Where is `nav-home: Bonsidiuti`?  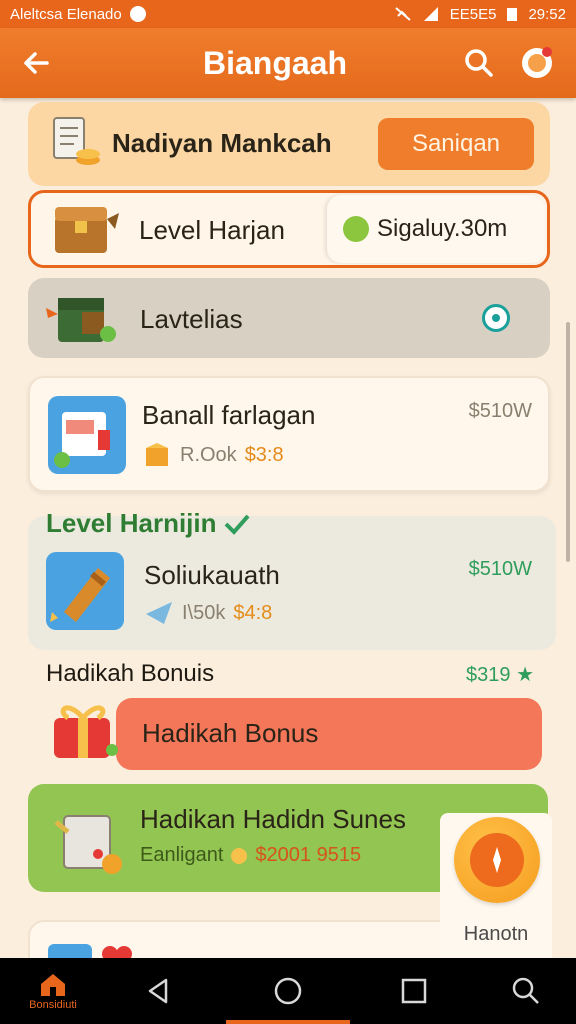
nav-home: Bonsidiuti is located at coordinates (53, 991).